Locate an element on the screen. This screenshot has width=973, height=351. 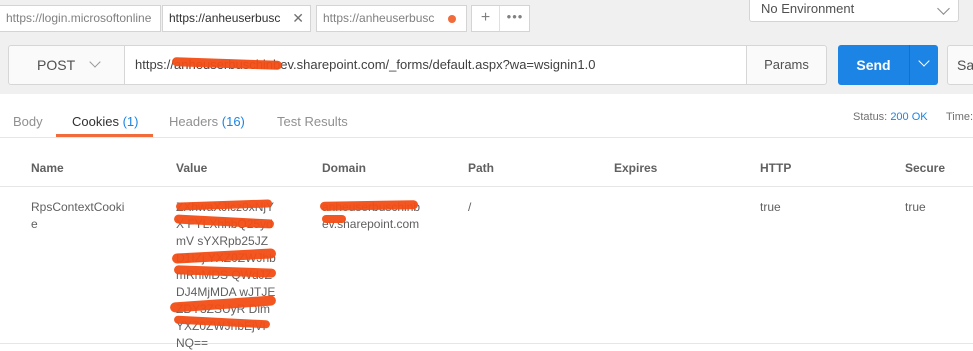
method-label: POST is located at coordinates (56, 65).